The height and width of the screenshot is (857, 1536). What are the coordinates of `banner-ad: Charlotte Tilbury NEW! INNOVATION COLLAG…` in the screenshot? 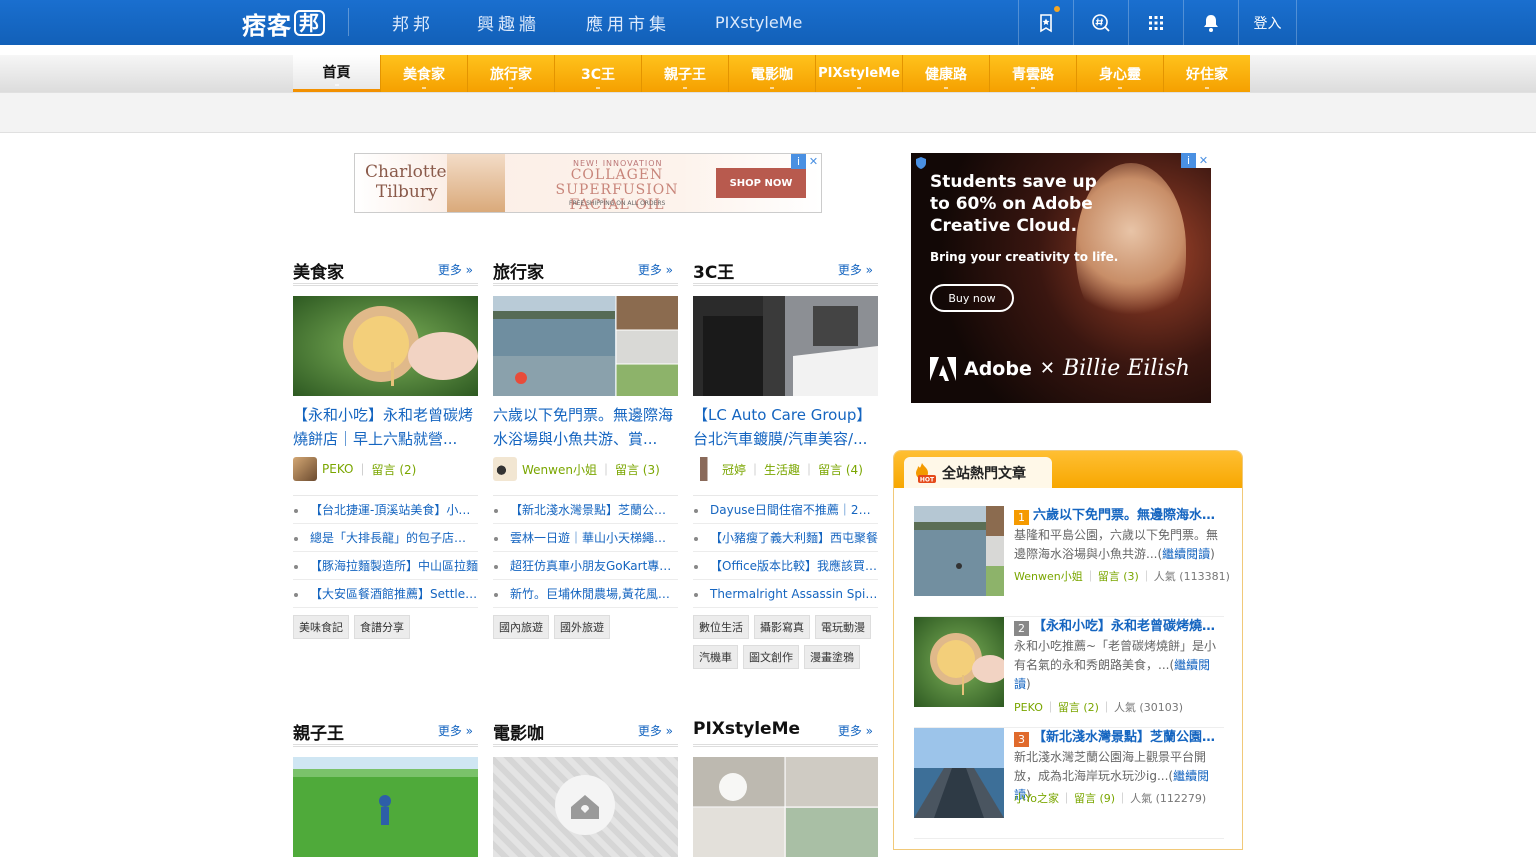 It's located at (588, 183).